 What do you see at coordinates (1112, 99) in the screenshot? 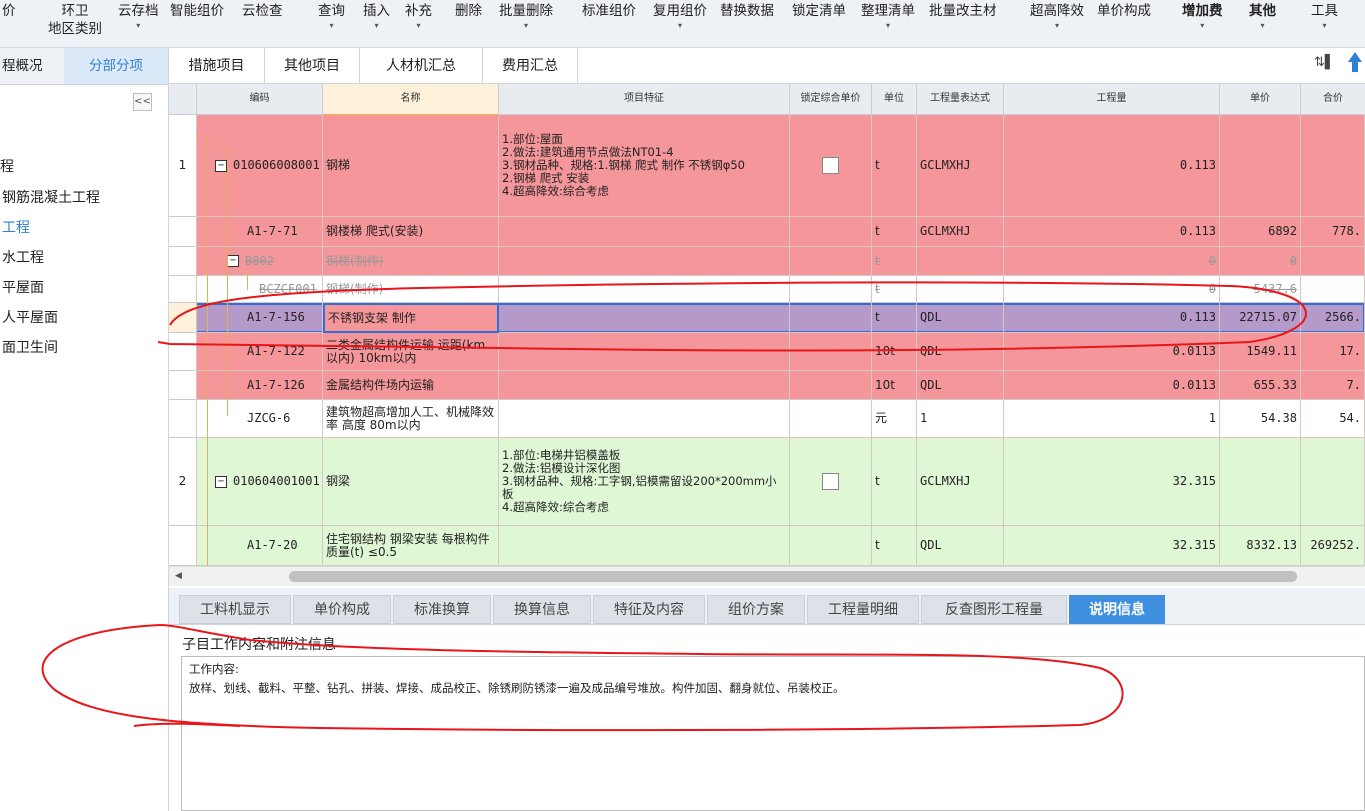
I see `header-quantity: 工程量` at bounding box center [1112, 99].